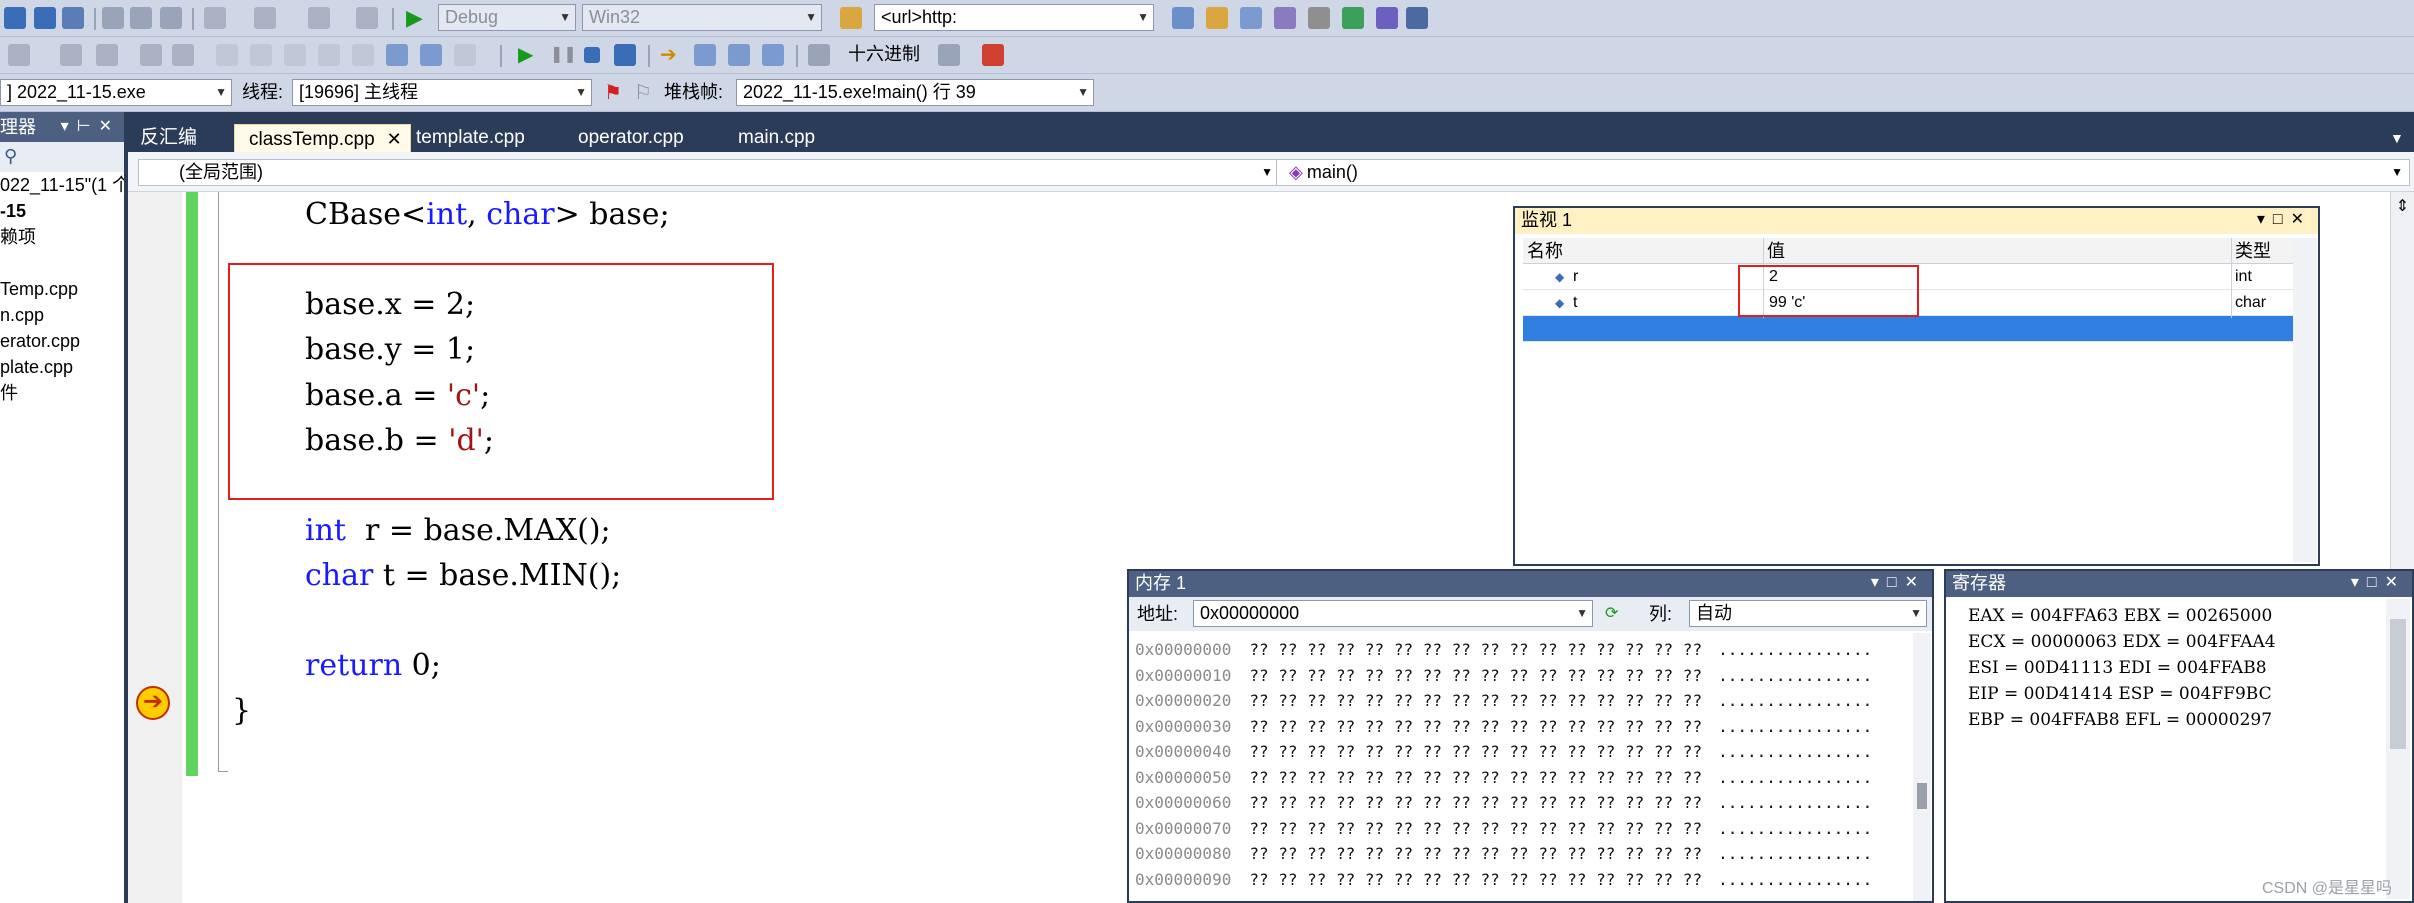 Image resolution: width=2414 pixels, height=903 pixels. Describe the element at coordinates (1922, 796) in the screenshot. I see `memory-scroll-thumb` at that location.